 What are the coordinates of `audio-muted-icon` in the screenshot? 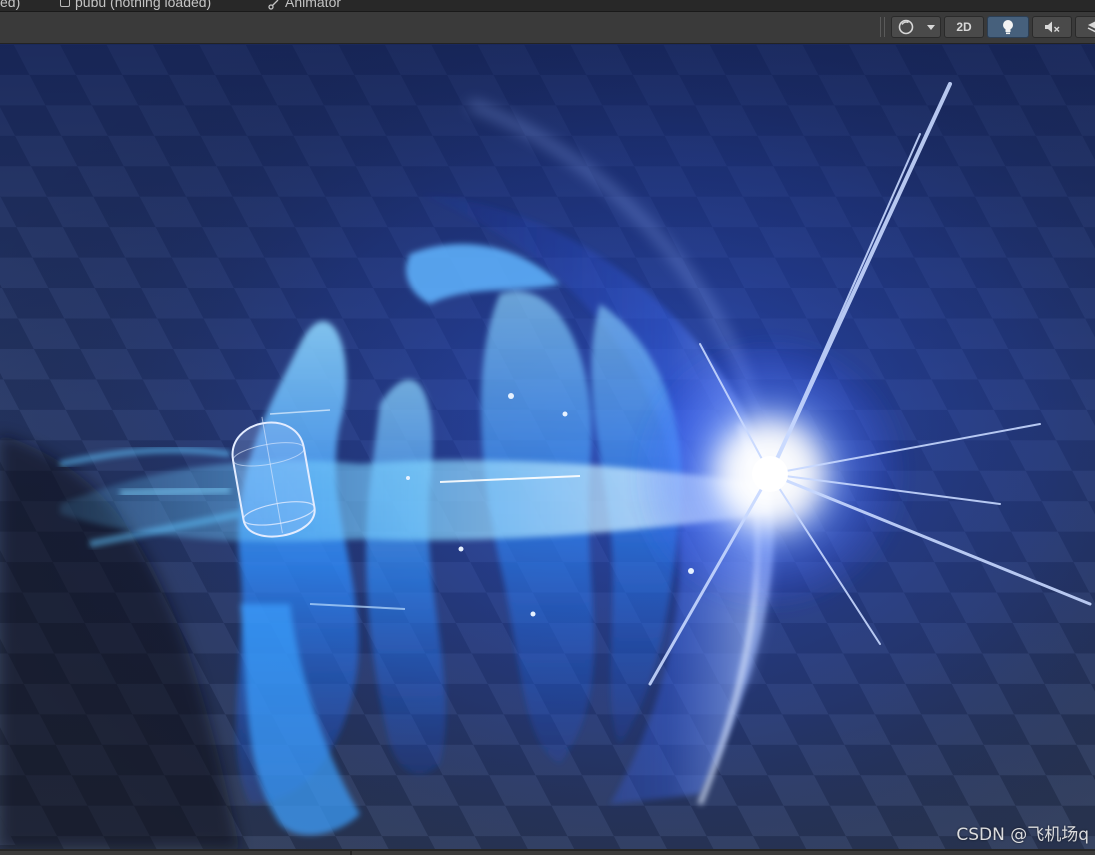 It's located at (1052, 27).